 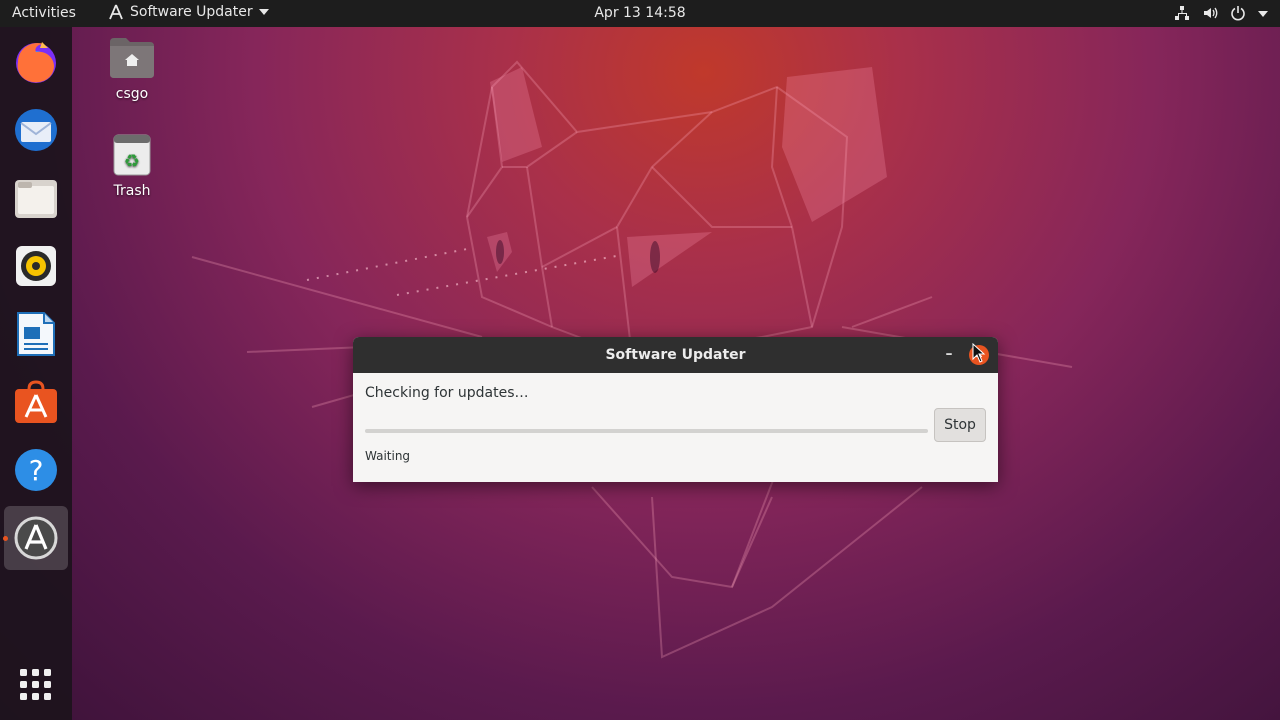 What do you see at coordinates (132, 58) in the screenshot?
I see `home-folder-icon` at bounding box center [132, 58].